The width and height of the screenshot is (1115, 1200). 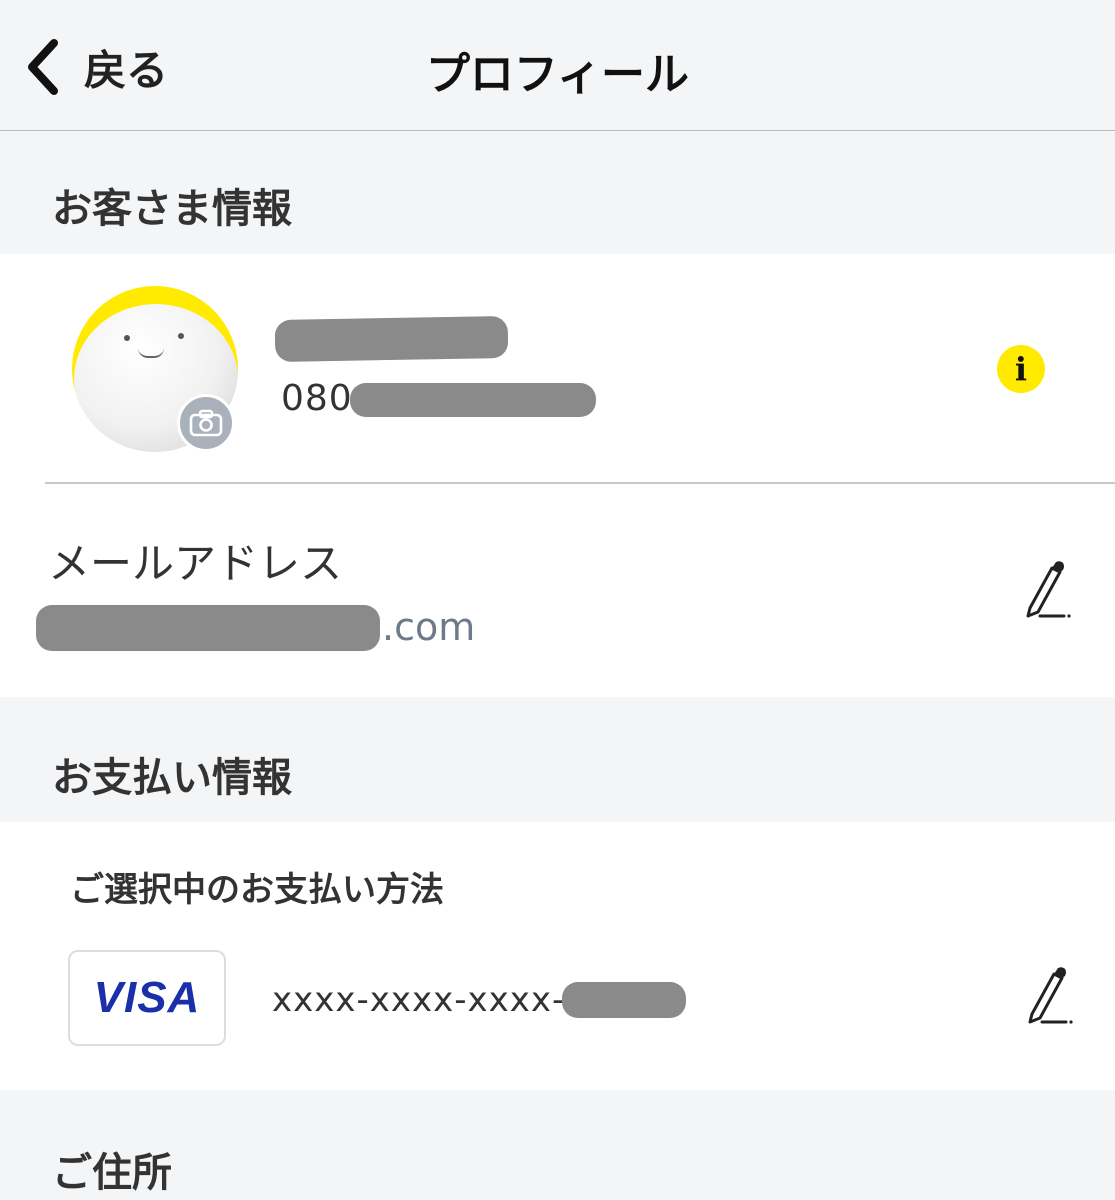 What do you see at coordinates (1021, 369) in the screenshot?
I see `info-icon: i` at bounding box center [1021, 369].